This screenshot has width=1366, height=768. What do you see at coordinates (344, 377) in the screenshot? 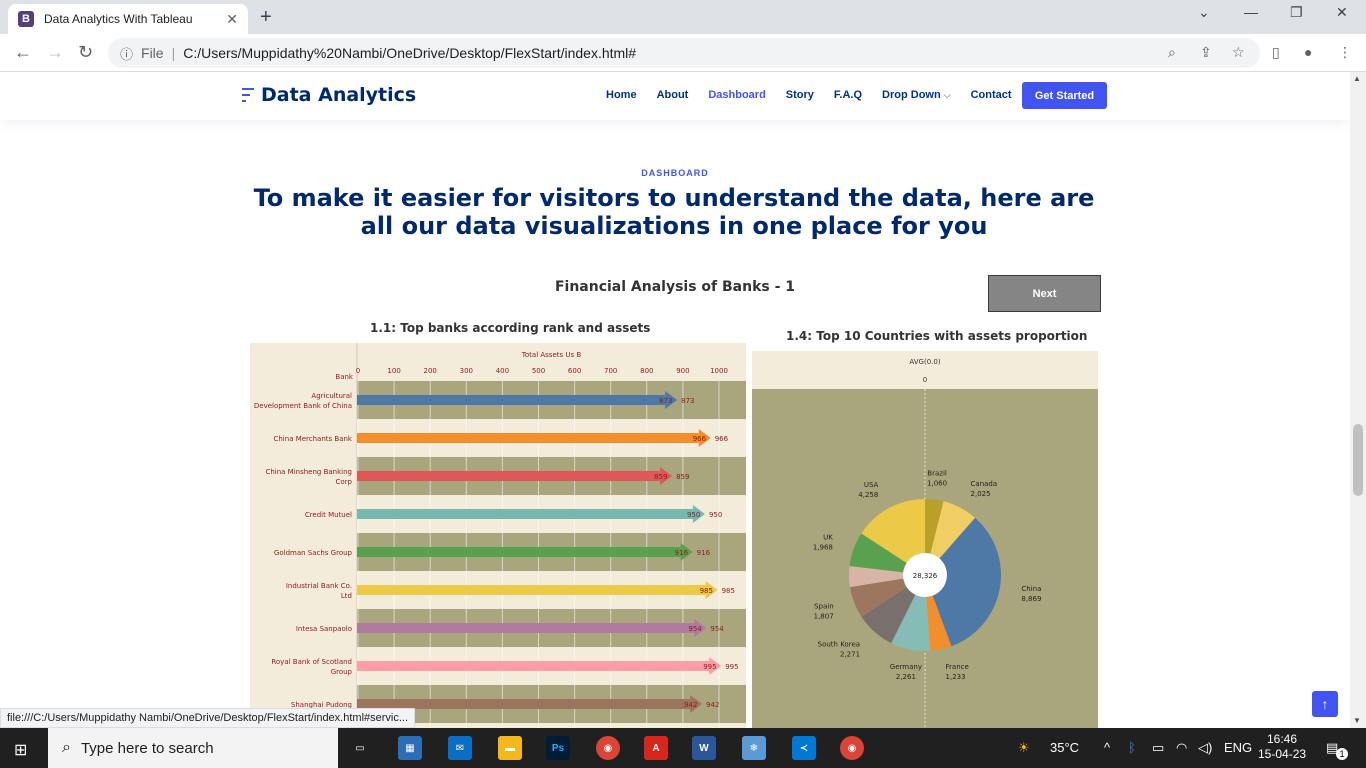
I see `bar-y-axis-title: Bank` at bounding box center [344, 377].